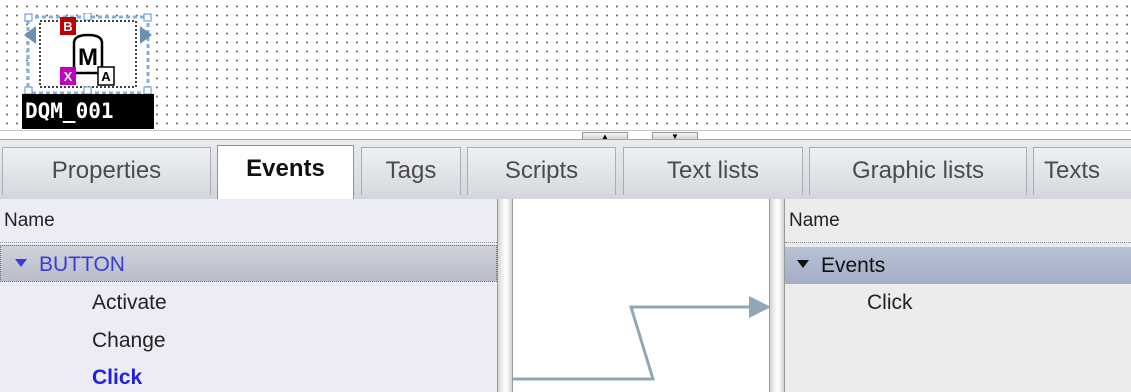 The image size is (1131, 392). I want to click on left-pane-splitter, so click(505, 295).